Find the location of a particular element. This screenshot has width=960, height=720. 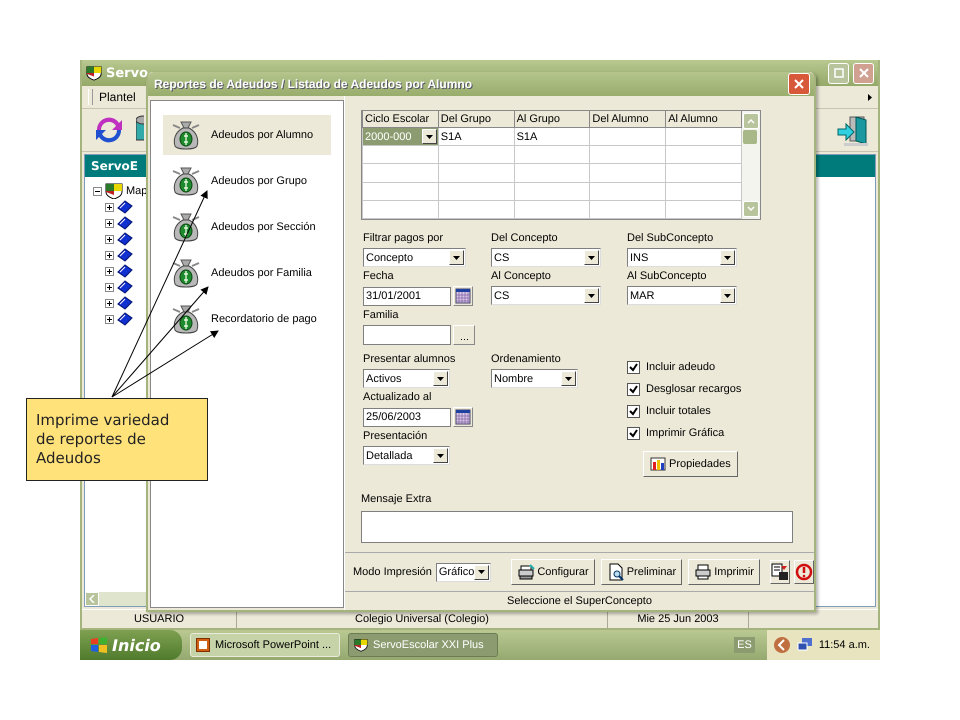

chart-icon is located at coordinates (658, 464).